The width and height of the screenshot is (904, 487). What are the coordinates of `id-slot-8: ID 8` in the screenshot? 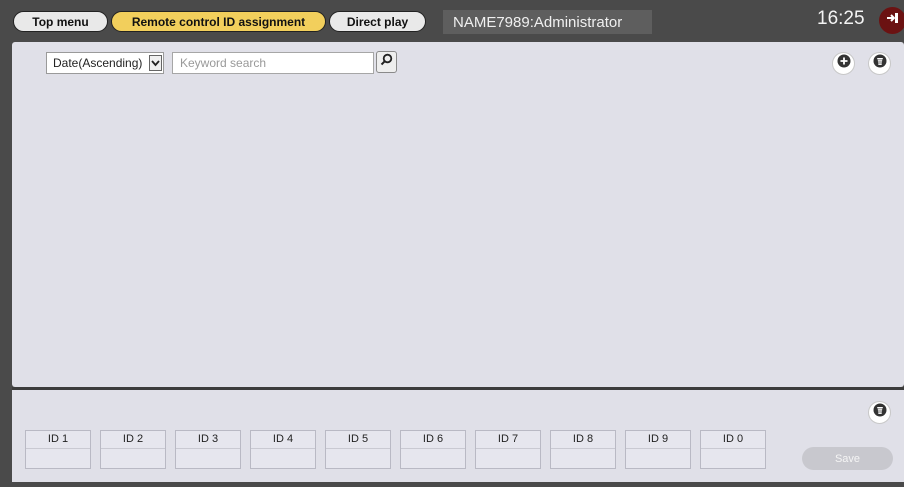 It's located at (583, 449).